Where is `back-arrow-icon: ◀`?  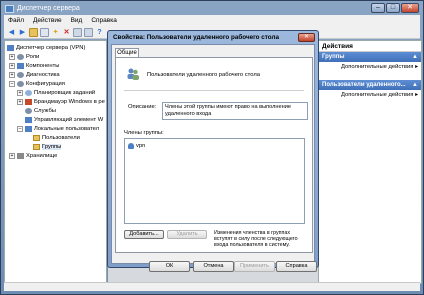 back-arrow-icon: ◀ is located at coordinates (11, 32).